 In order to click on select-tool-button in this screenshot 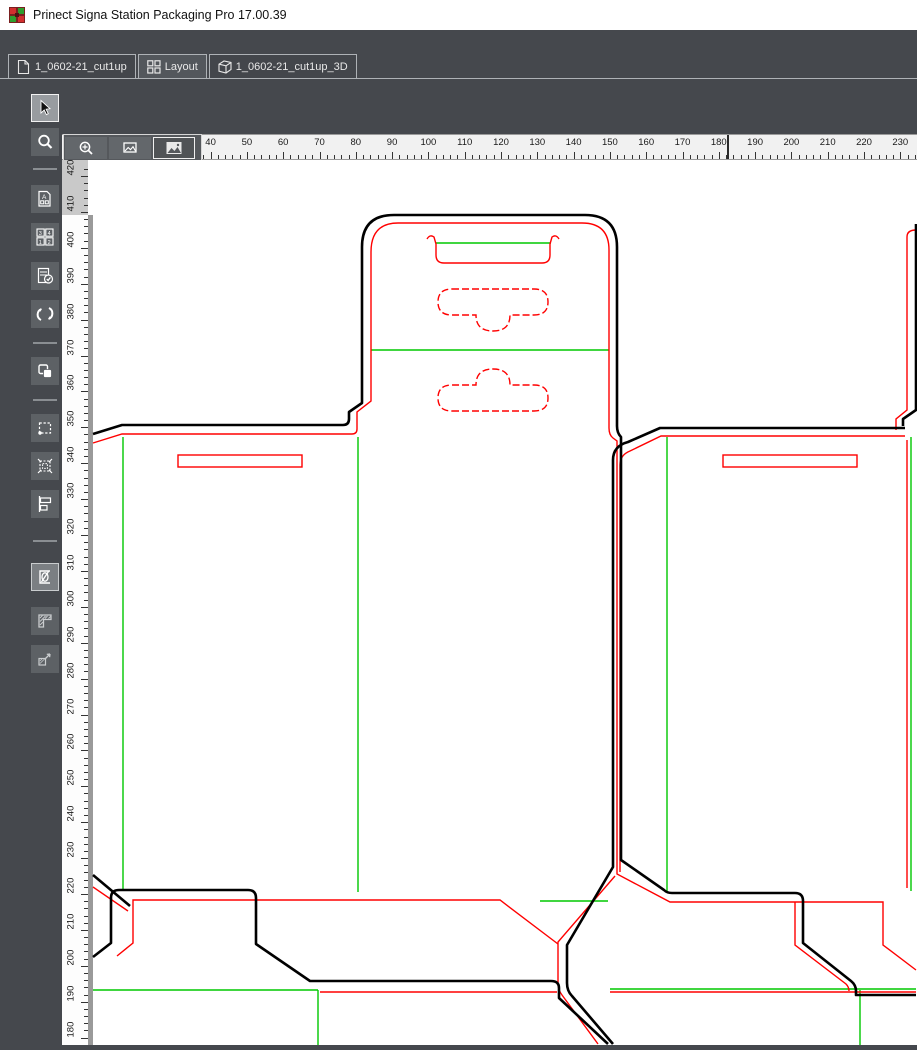, I will do `click(45, 108)`.